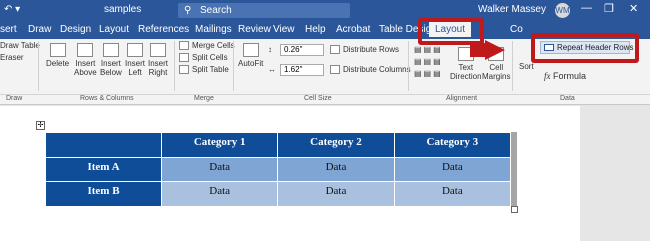 Image resolution: width=650 pixels, height=241 pixels. What do you see at coordinates (103, 194) in the screenshot?
I see `row-label-cell: Item B` at bounding box center [103, 194].